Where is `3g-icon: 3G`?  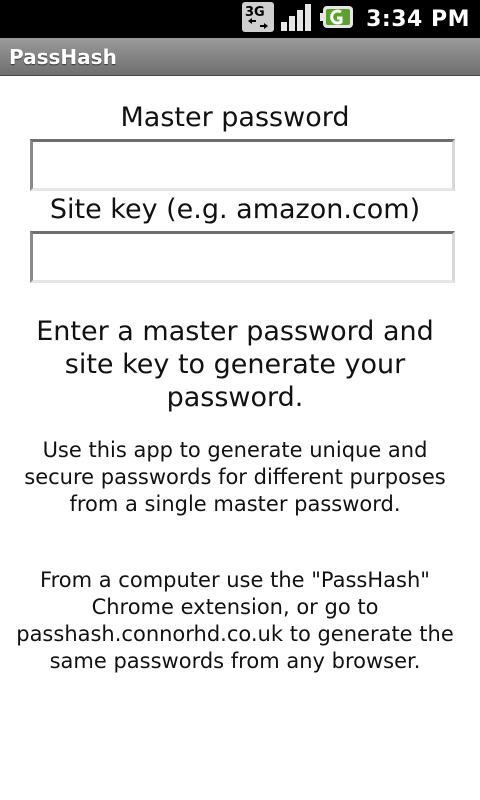
3g-icon: 3G is located at coordinates (258, 19).